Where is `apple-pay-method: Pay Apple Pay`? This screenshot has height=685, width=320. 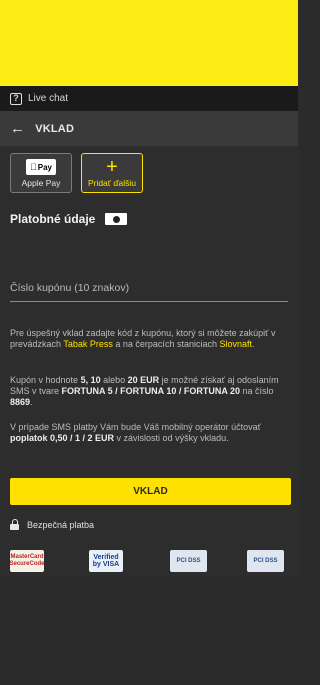
apple-pay-method: Pay Apple Pay is located at coordinates (41, 173).